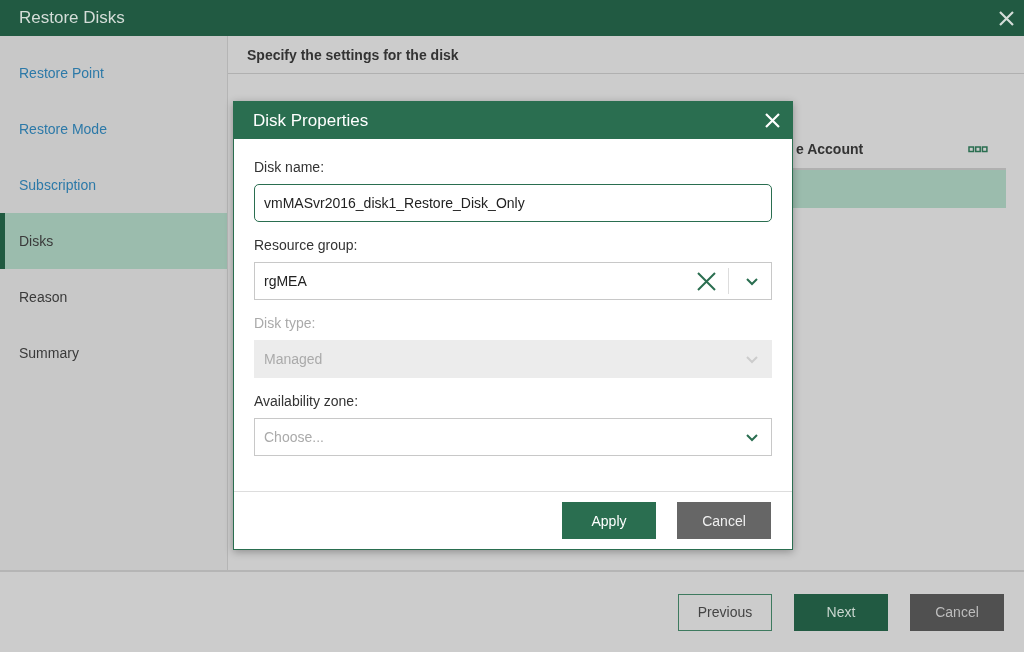 Image resolution: width=1024 pixels, height=652 pixels. Describe the element at coordinates (725, 612) in the screenshot. I see `footer-button: Previous` at that location.